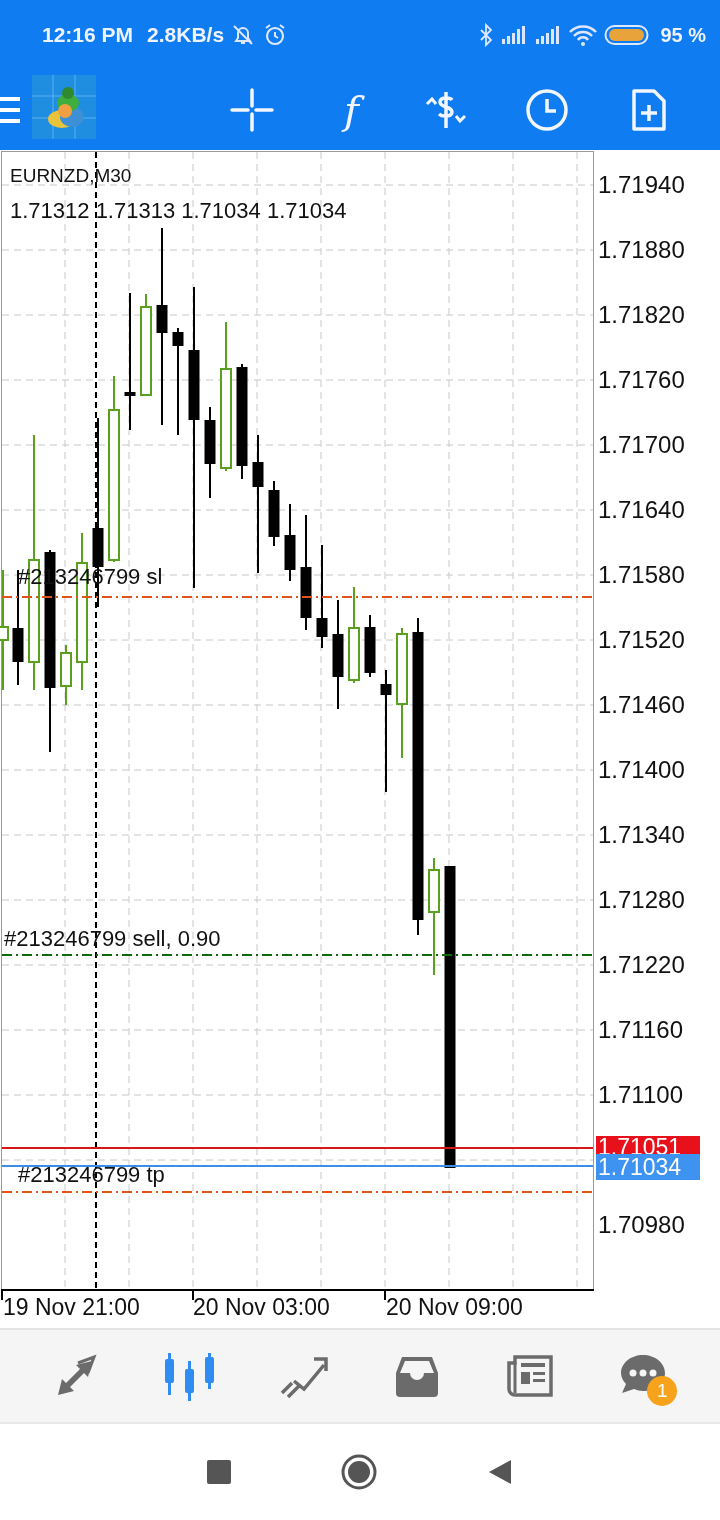  I want to click on price-tick-label: 1.71340, so click(641, 835).